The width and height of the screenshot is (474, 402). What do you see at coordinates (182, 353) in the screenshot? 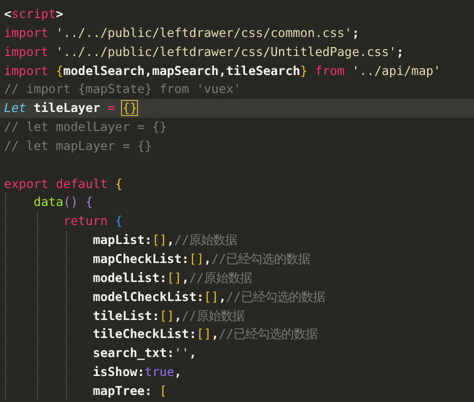
I see `string-literal: ''` at bounding box center [182, 353].